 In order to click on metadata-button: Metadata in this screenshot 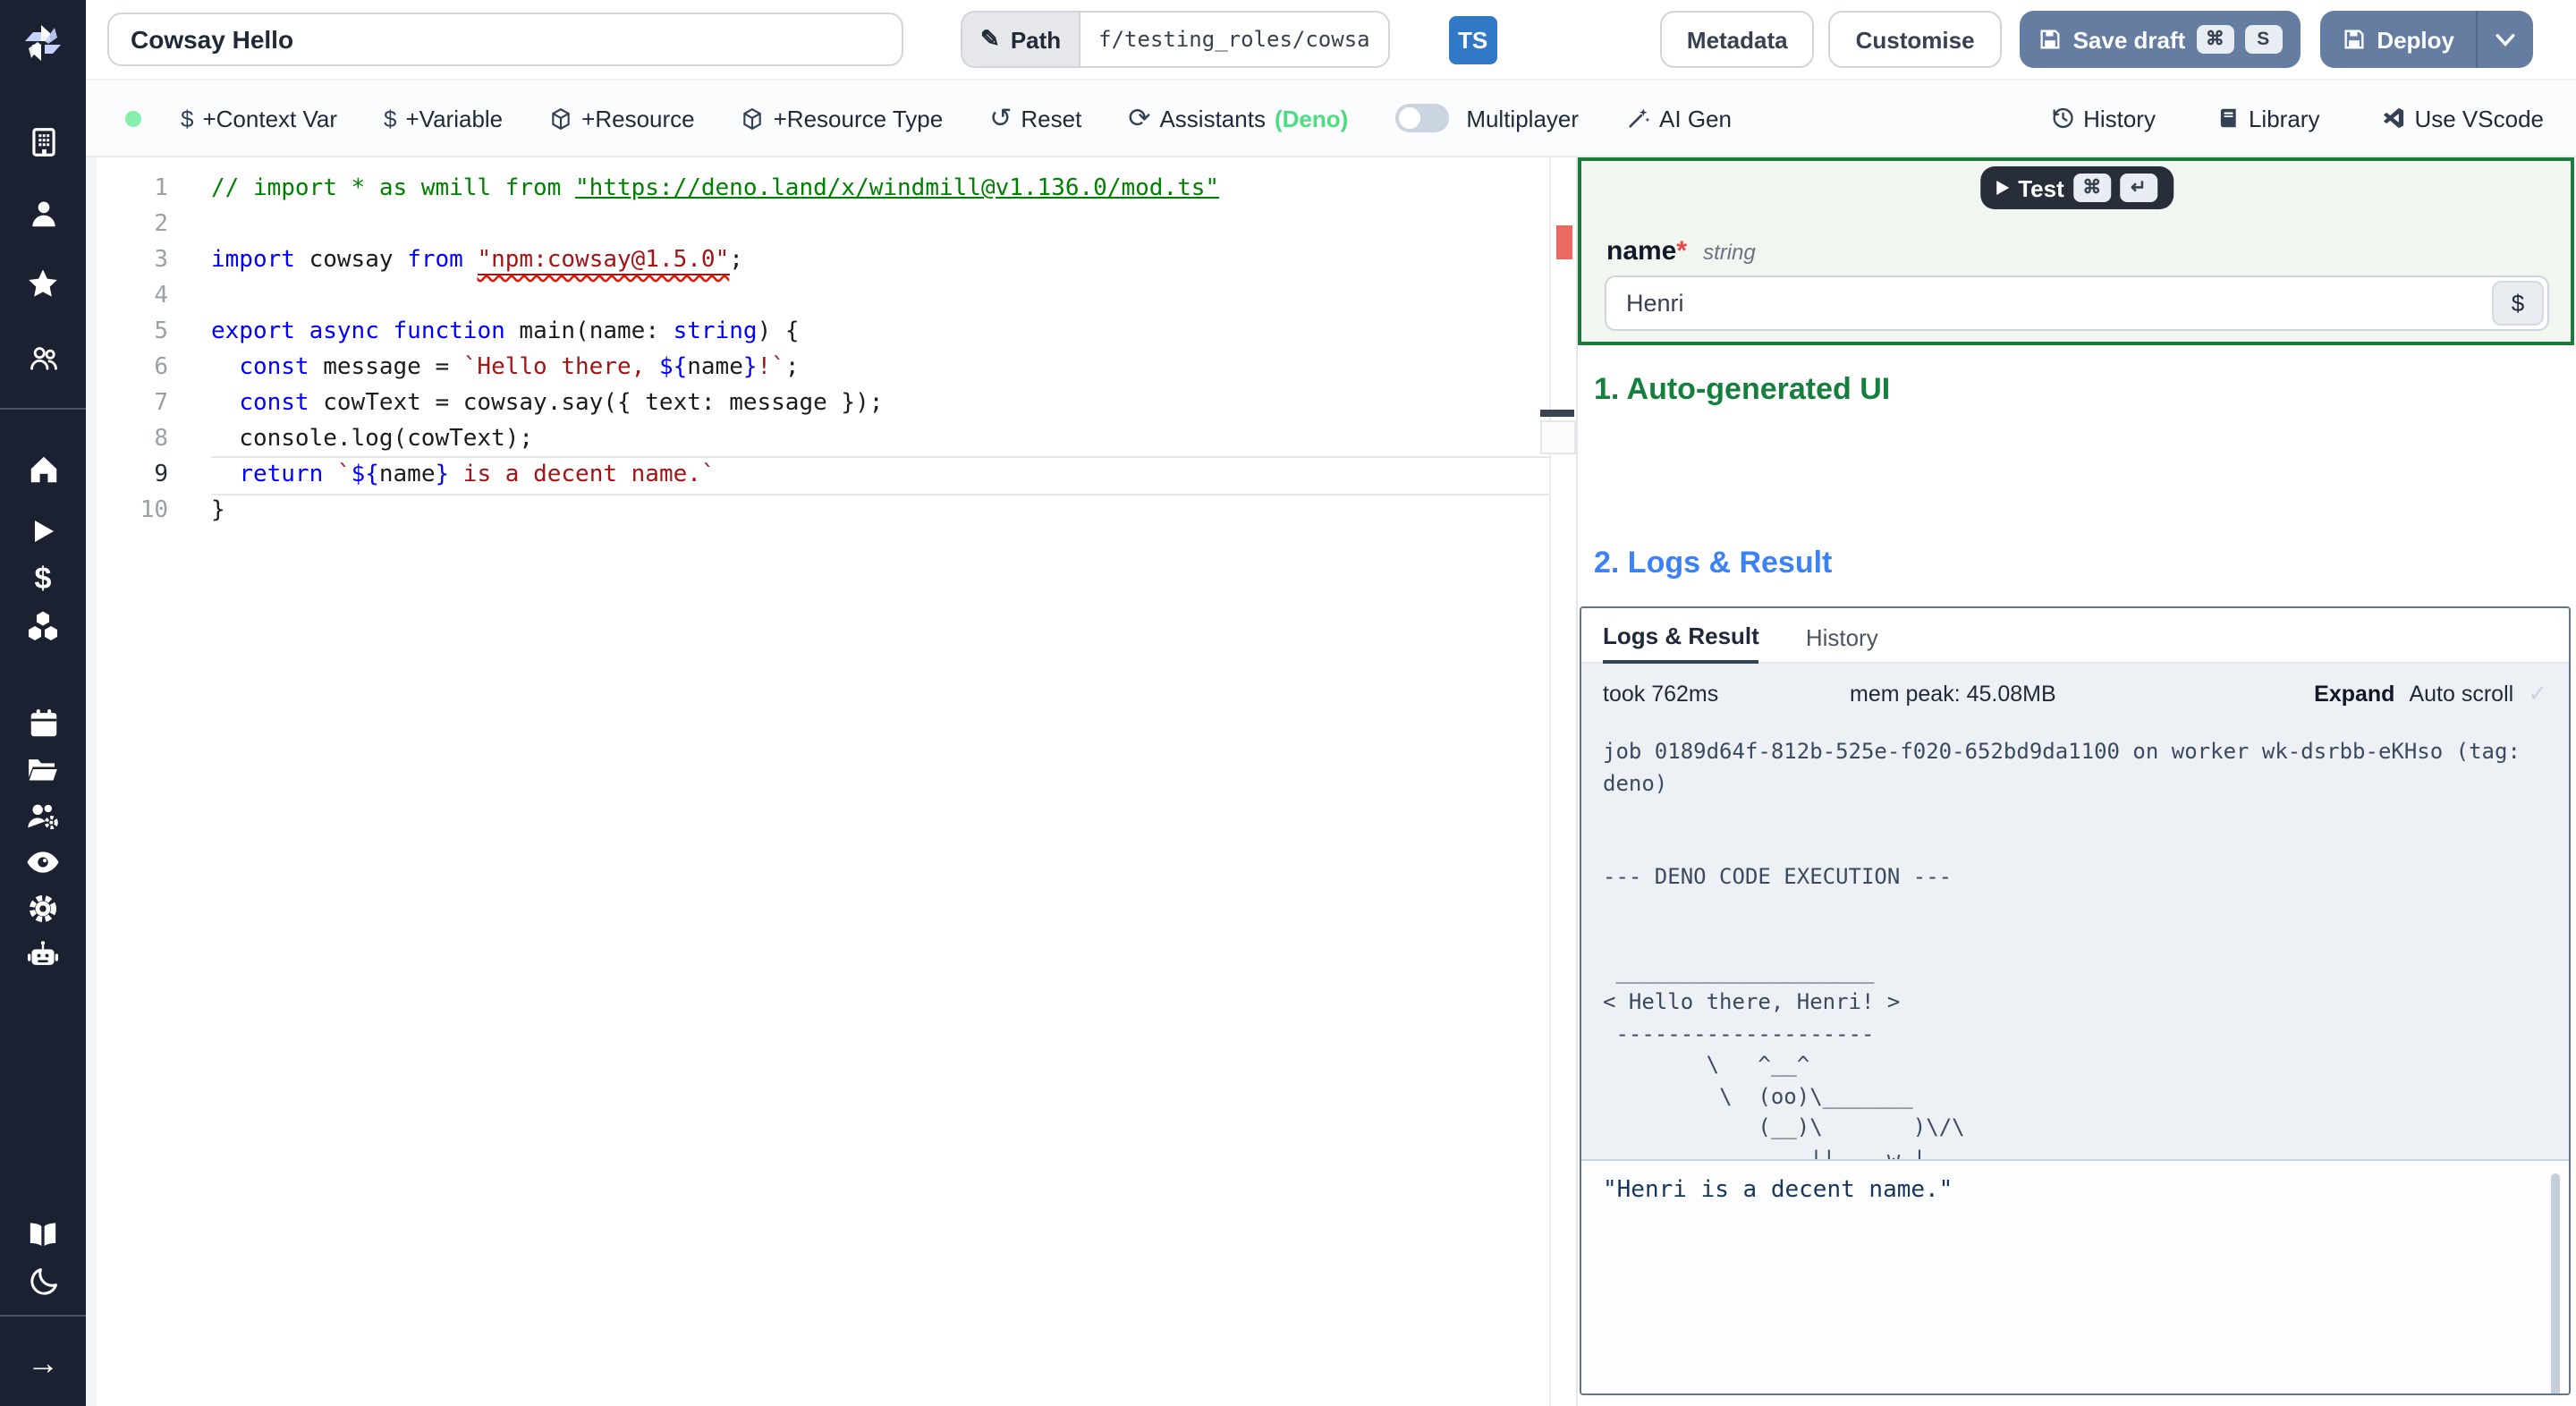, I will do `click(1737, 40)`.